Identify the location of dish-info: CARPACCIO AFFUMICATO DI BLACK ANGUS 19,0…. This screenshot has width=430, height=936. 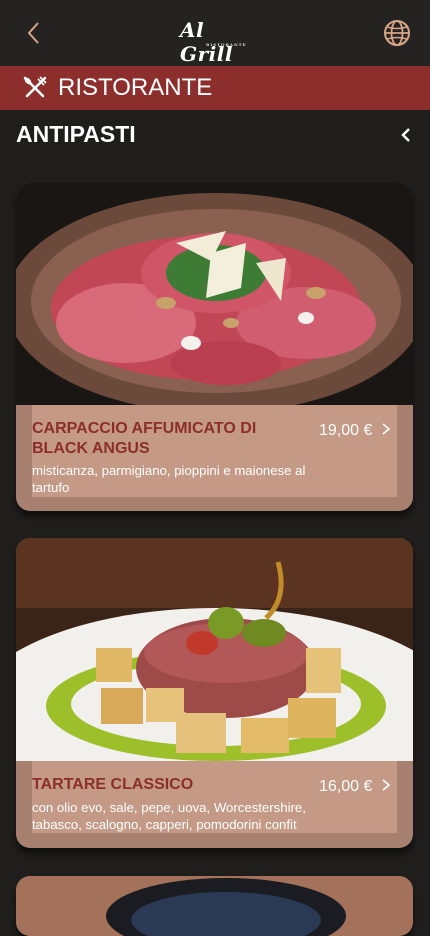
(214, 451).